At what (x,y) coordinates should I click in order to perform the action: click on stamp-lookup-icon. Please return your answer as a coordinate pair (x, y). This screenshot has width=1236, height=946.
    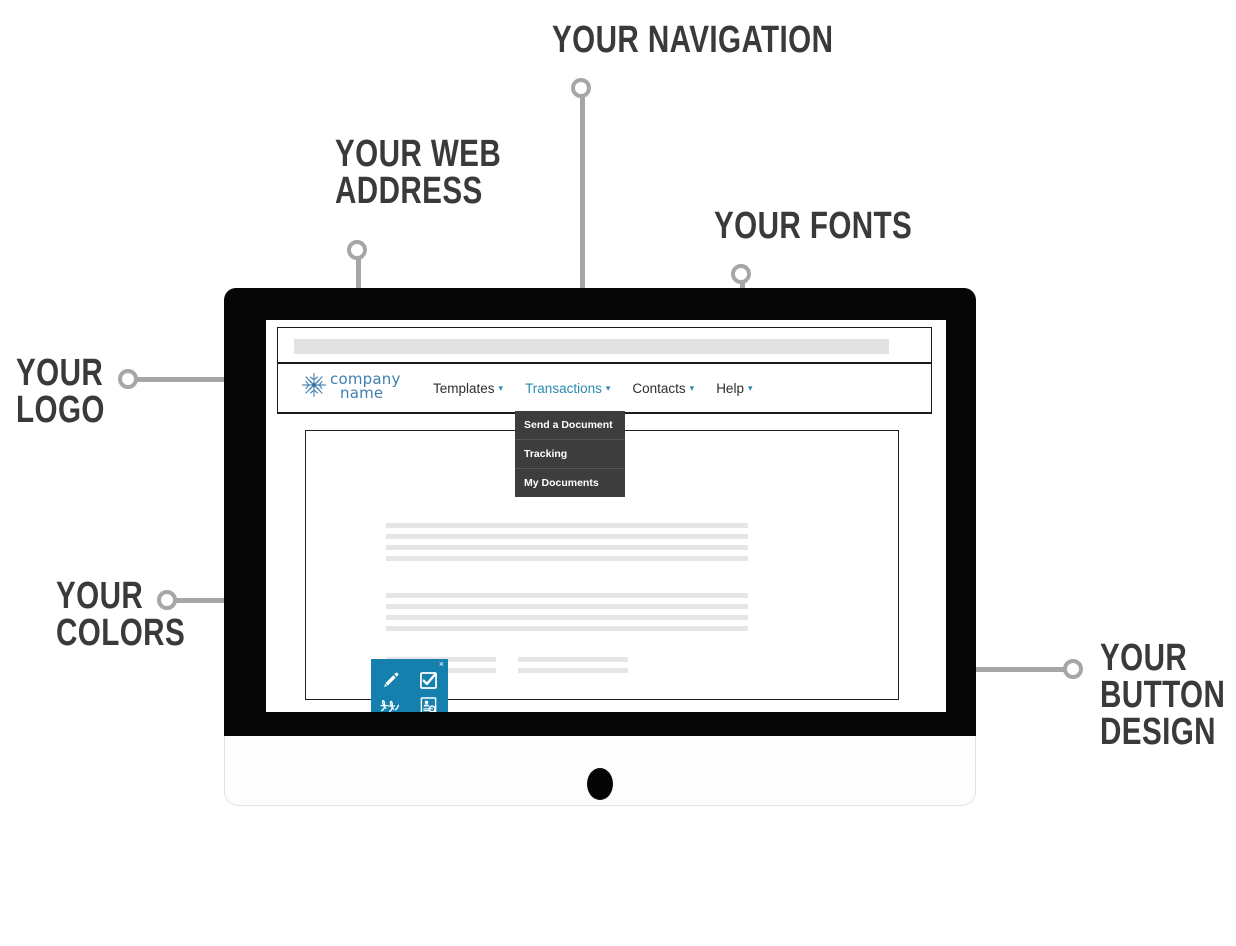
    Looking at the image, I should click on (429, 703).